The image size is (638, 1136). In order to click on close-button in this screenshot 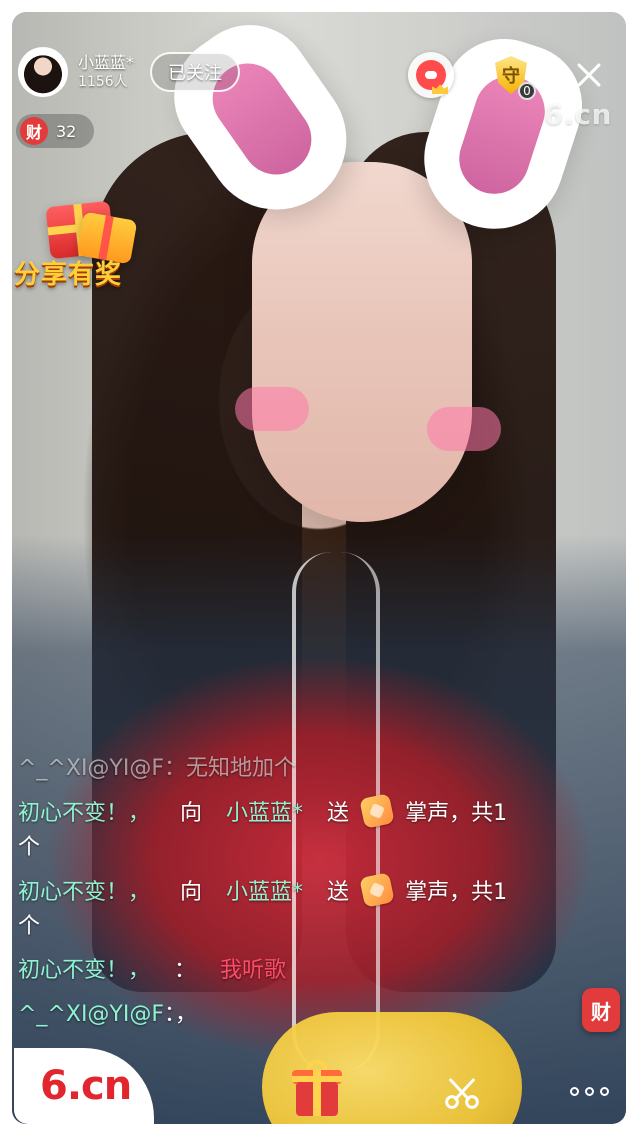, I will do `click(589, 75)`.